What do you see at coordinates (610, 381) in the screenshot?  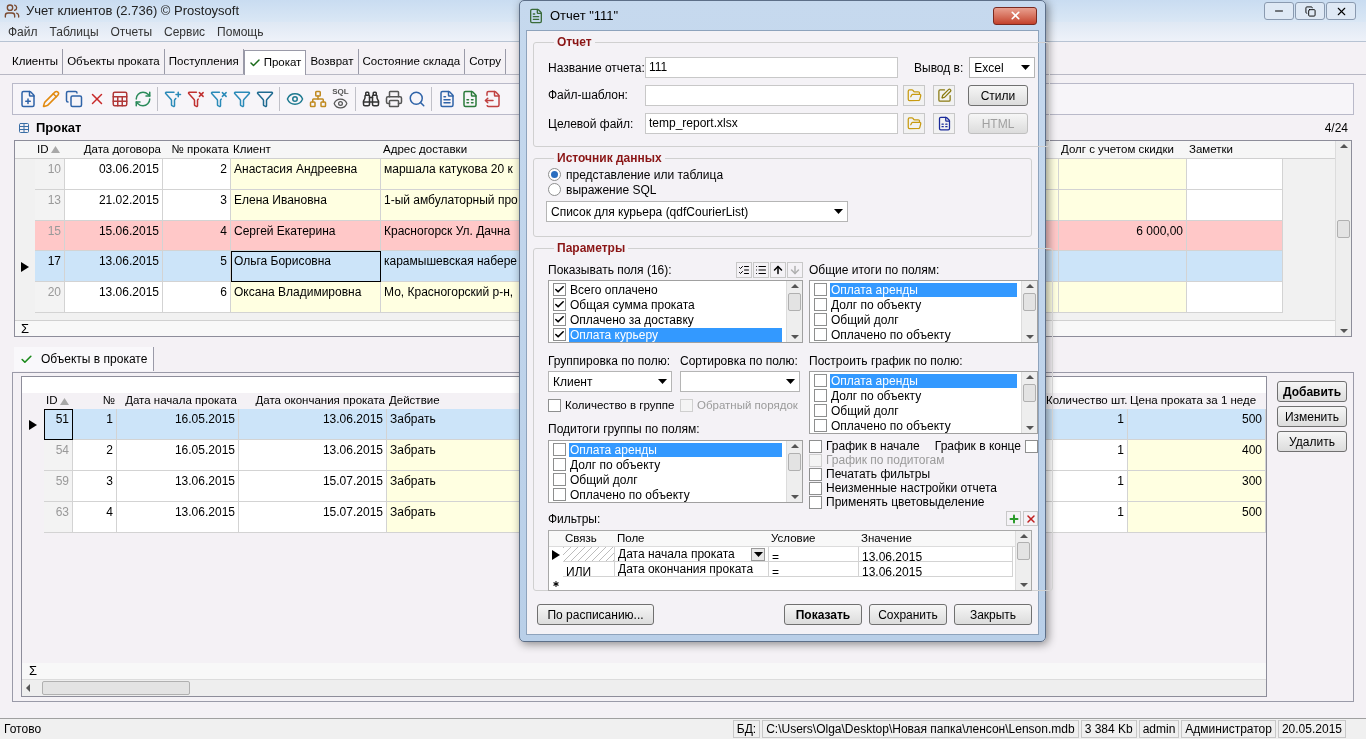 I see `dropdown: Клиент` at bounding box center [610, 381].